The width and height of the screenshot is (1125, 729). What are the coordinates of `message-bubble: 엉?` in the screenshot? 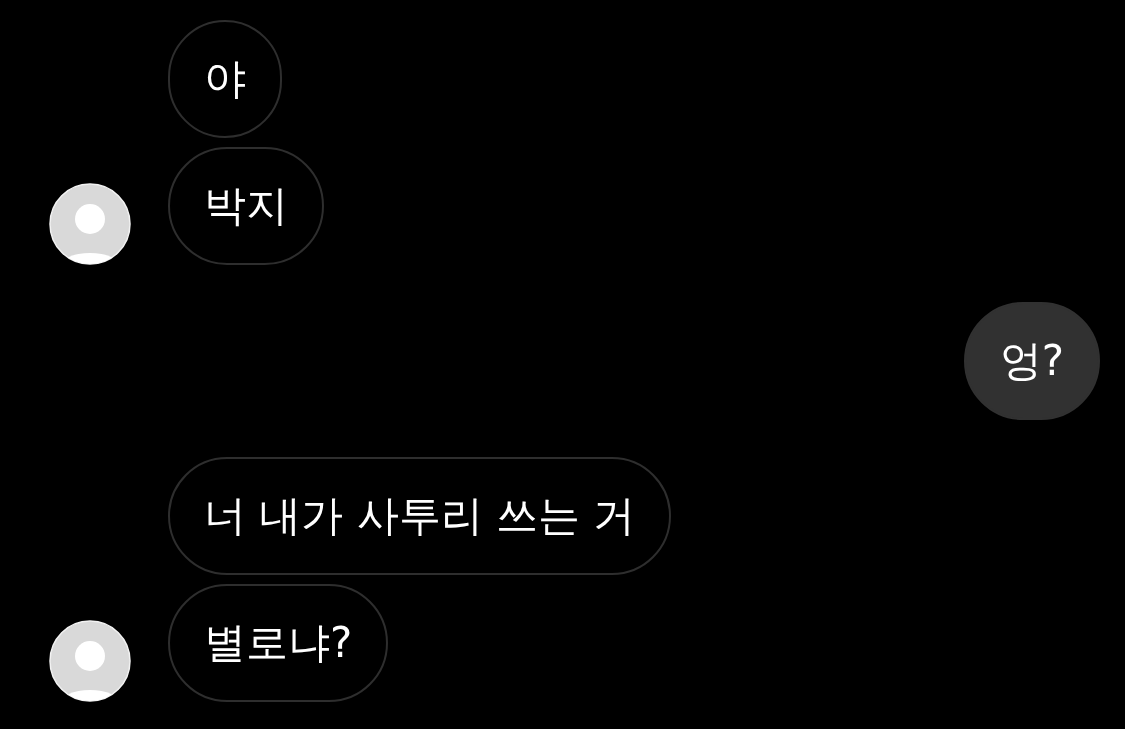 It's located at (1031, 361).